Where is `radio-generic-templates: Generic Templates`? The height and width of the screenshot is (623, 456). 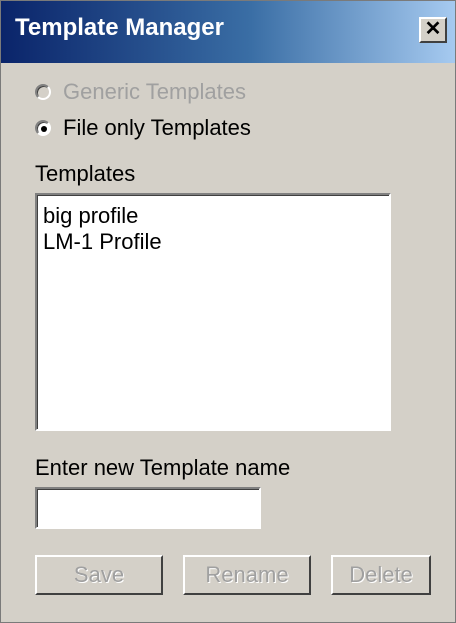 radio-generic-templates: Generic Templates is located at coordinates (140, 92).